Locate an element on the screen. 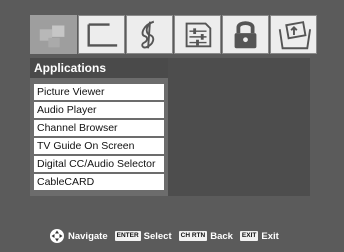 This screenshot has height=252, width=344. ch-rtn-key-icon: CH RTN is located at coordinates (193, 236).